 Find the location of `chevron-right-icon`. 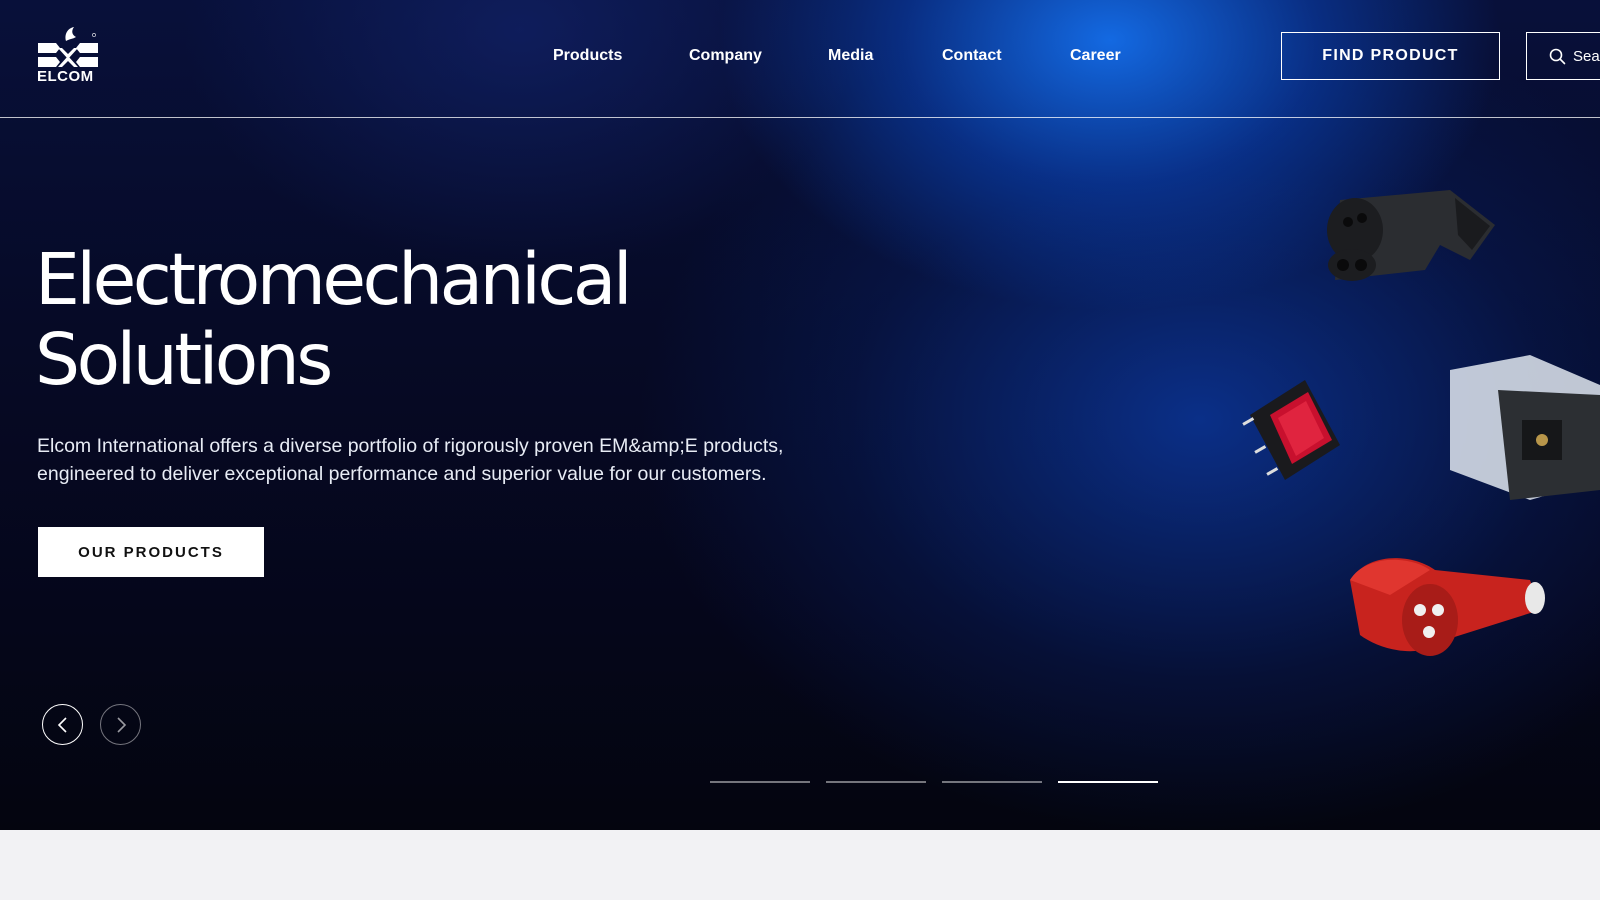

chevron-right-icon is located at coordinates (121, 724).